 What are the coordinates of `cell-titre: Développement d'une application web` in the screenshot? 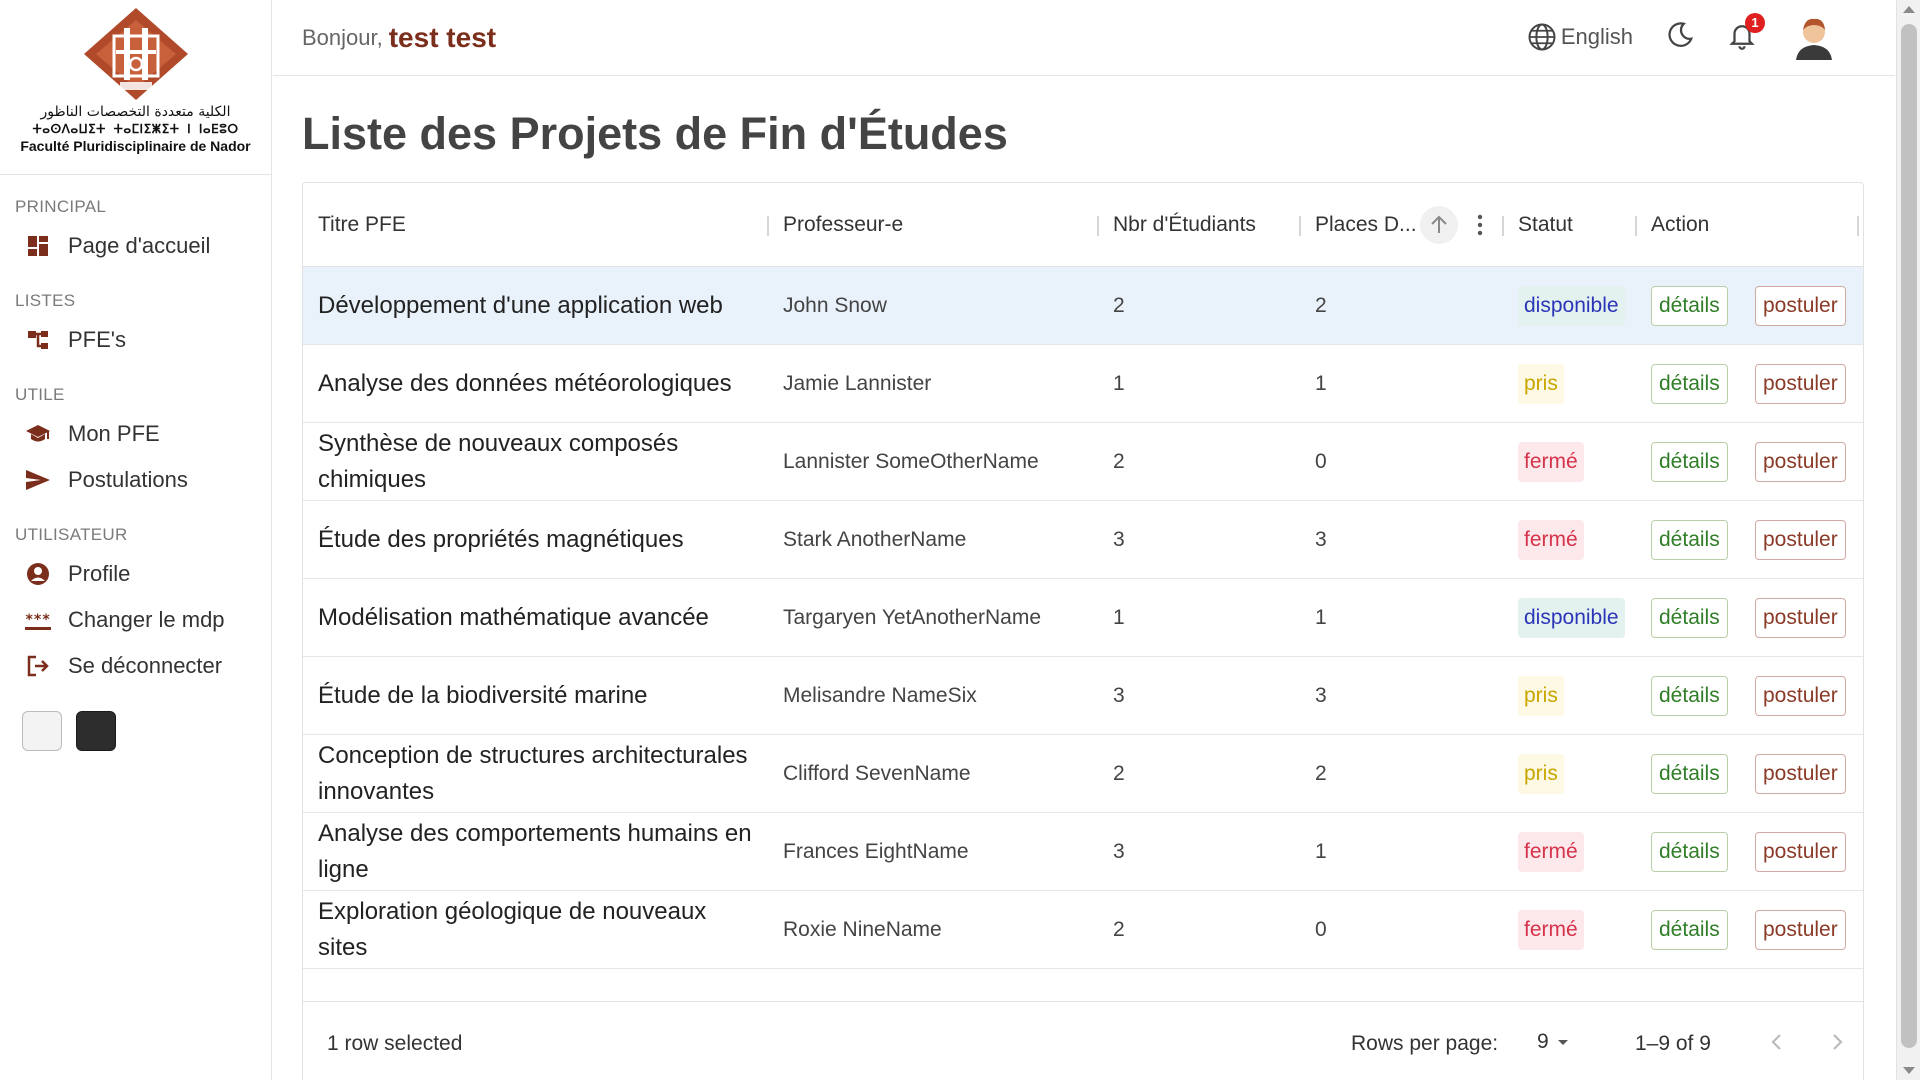 It's located at (538, 306).